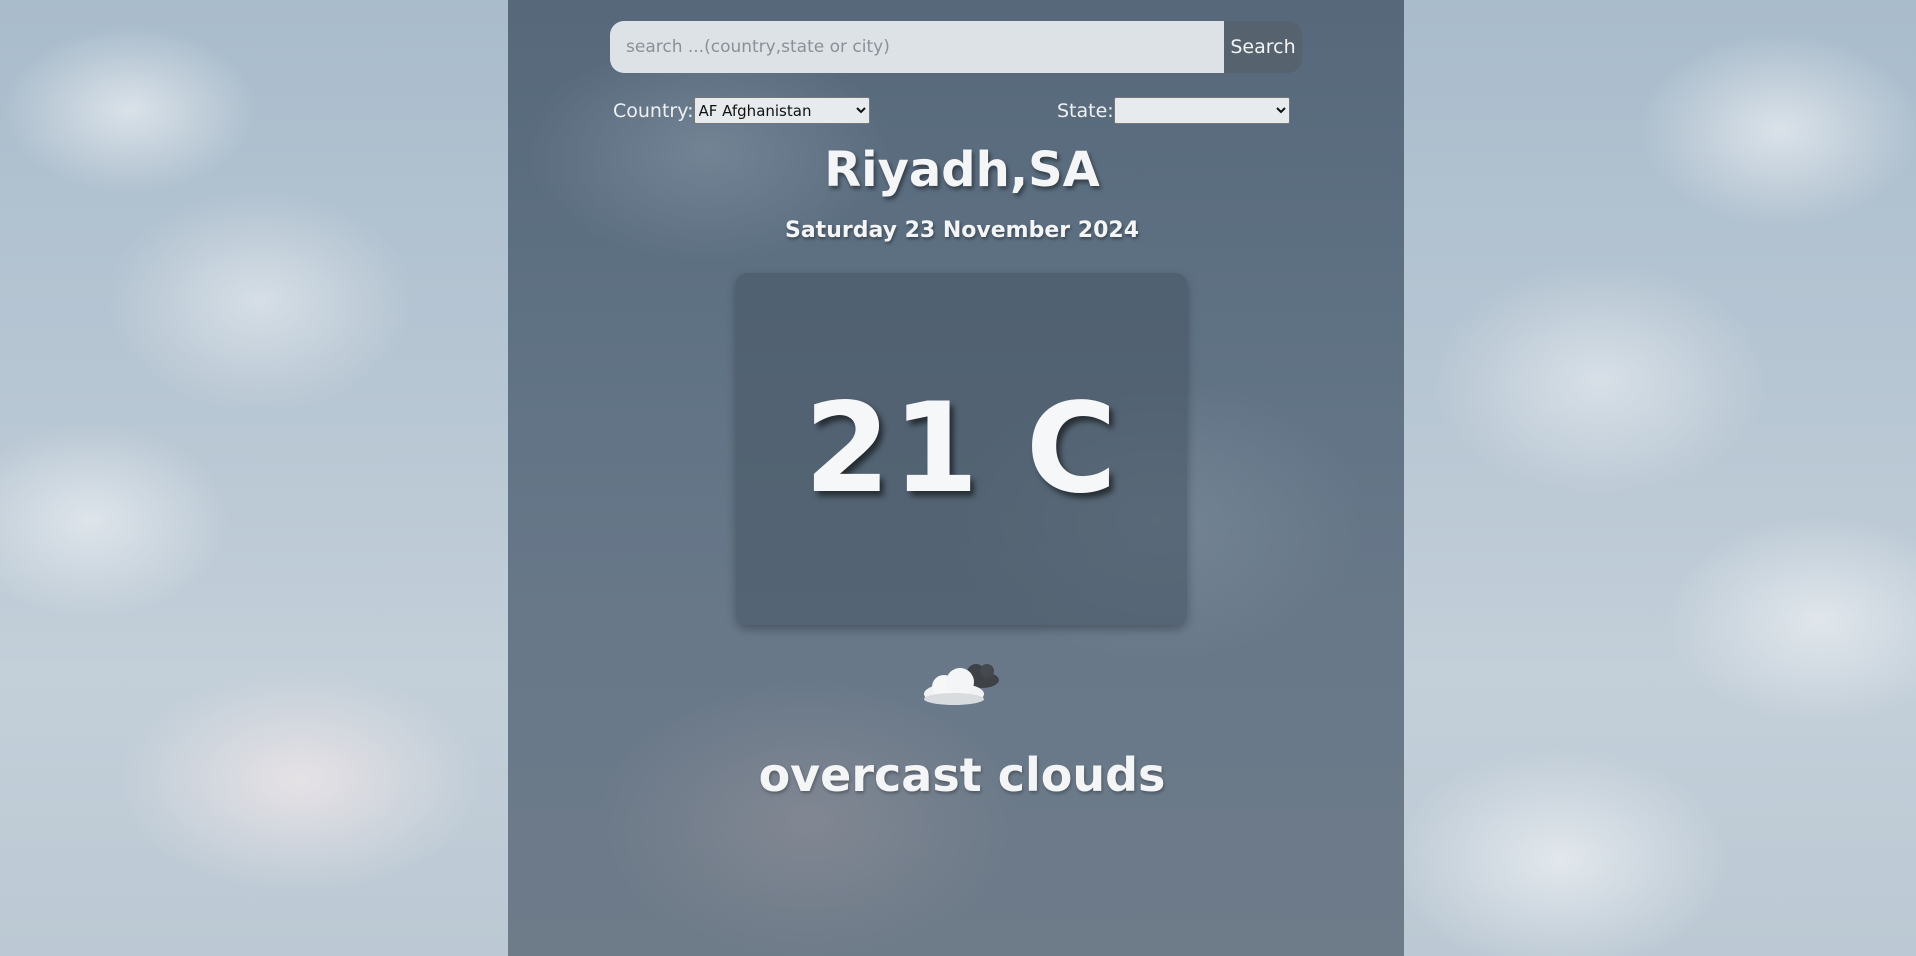 This screenshot has width=1916, height=956. What do you see at coordinates (962, 170) in the screenshot?
I see `location-title: Riyadh,SA` at bounding box center [962, 170].